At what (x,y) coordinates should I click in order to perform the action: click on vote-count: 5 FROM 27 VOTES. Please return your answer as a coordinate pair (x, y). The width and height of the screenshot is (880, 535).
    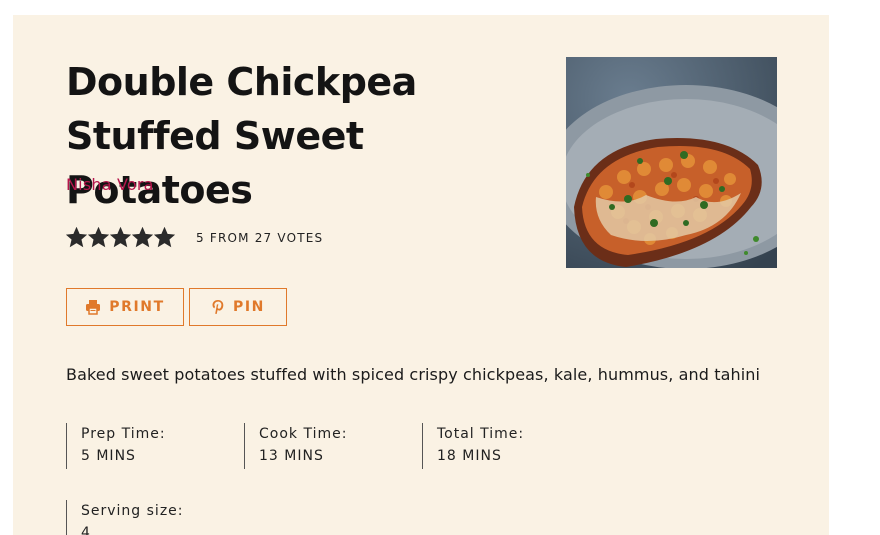
    Looking at the image, I should click on (260, 237).